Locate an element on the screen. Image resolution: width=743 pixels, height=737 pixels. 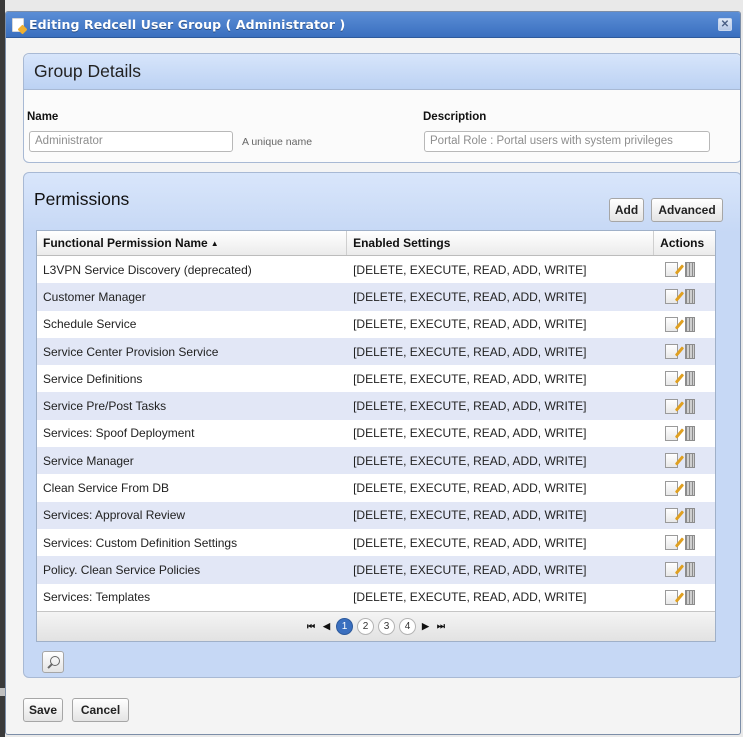
pagination-bar: ⏮ ◀ 1 2 3 4 ▶ ⏭ is located at coordinates (376, 626).